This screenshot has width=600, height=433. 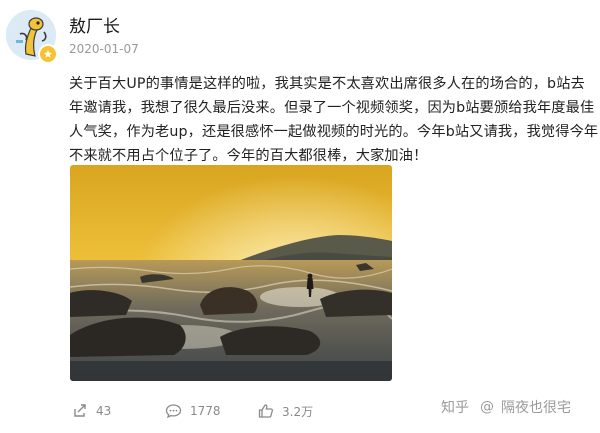 I want to click on comment-button: 1778, so click(x=193, y=411).